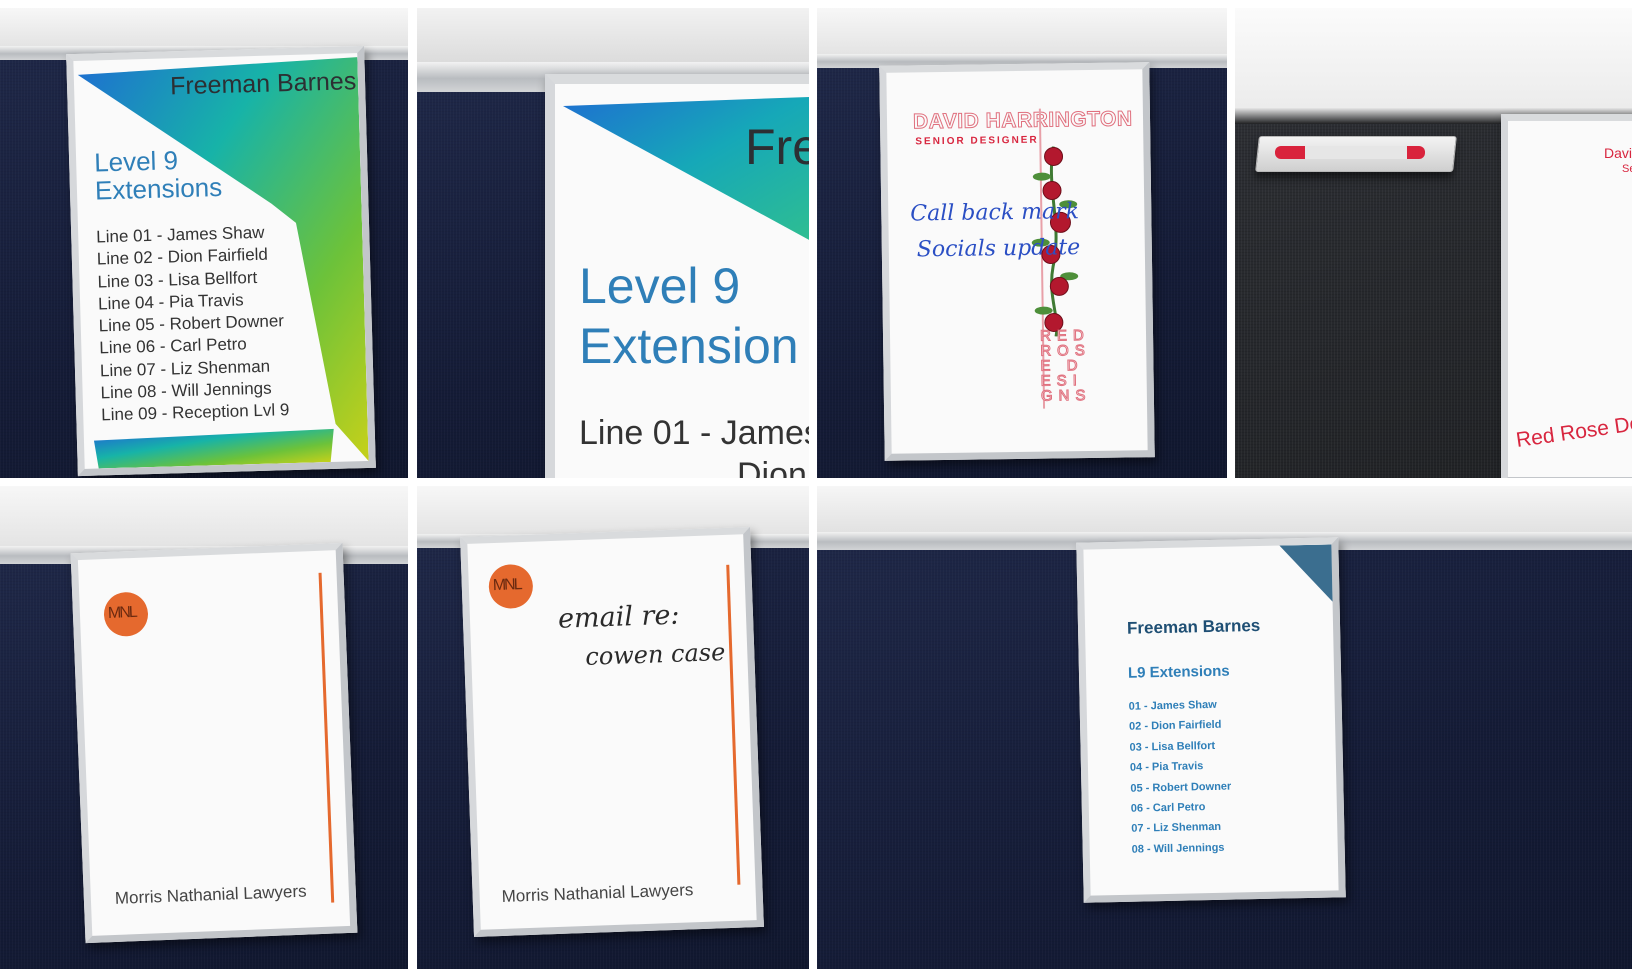 The height and width of the screenshot is (969, 1632). What do you see at coordinates (1178, 848) in the screenshot?
I see `list-item: 08 - Will Jennings` at bounding box center [1178, 848].